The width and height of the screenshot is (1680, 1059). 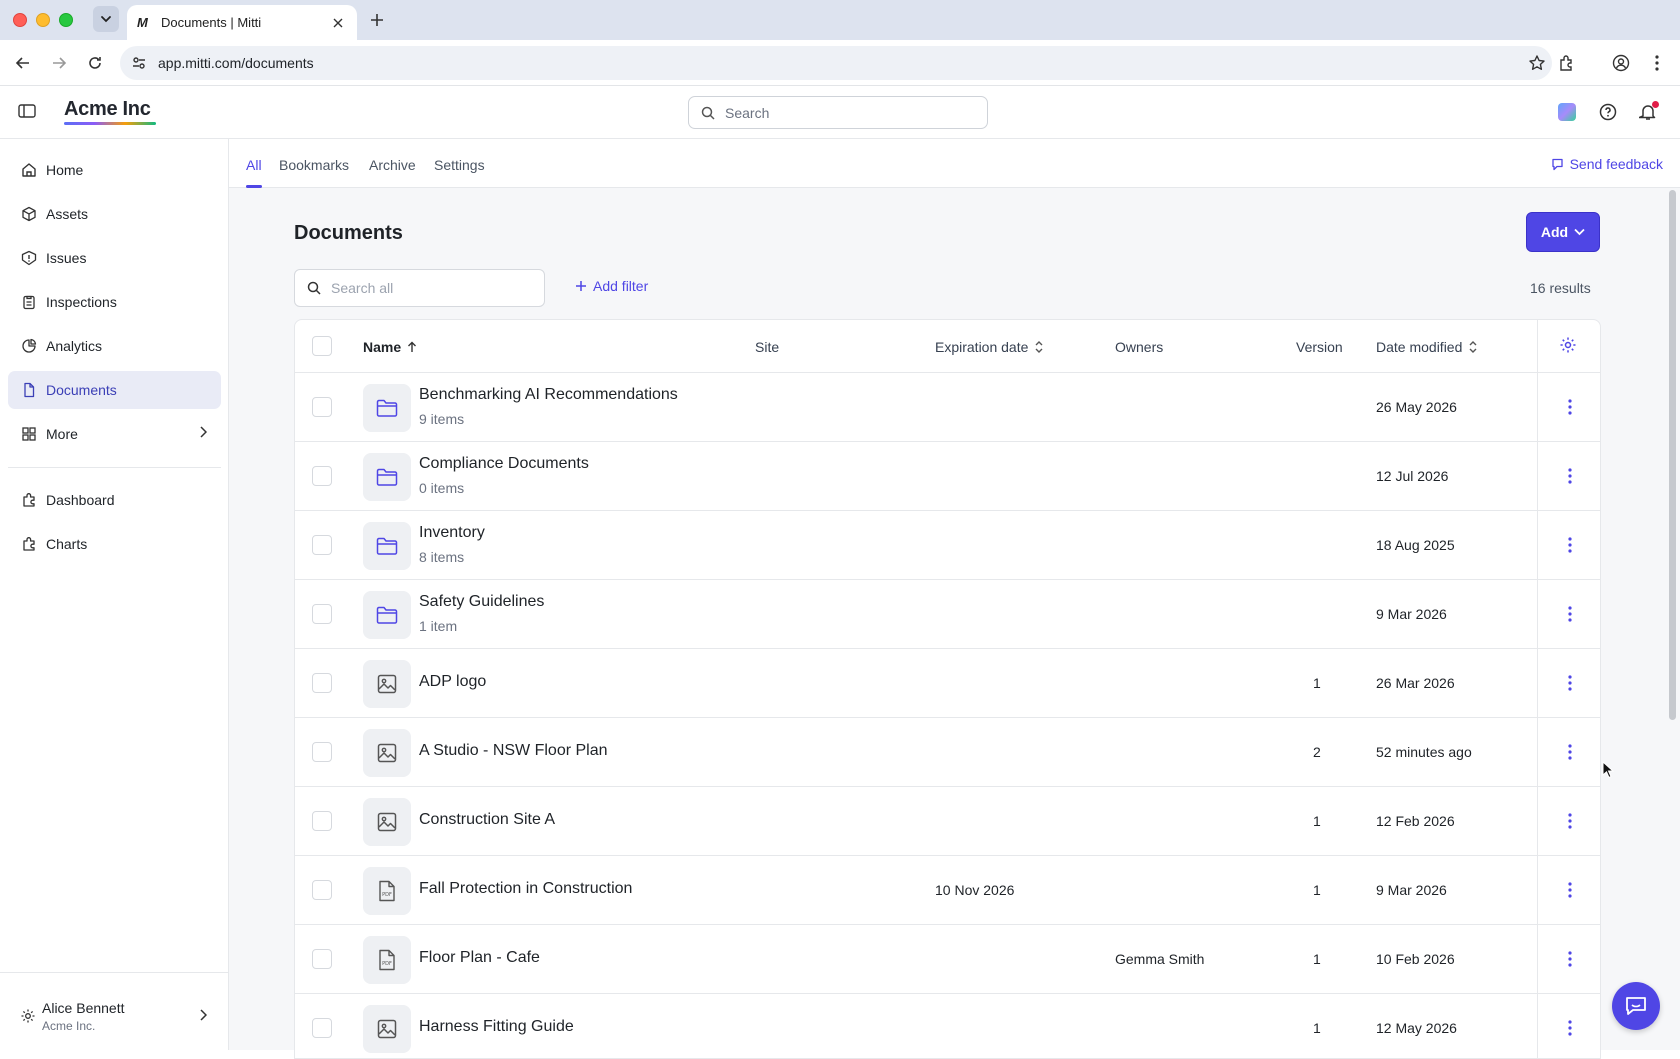 I want to click on chat-support-button, so click(x=1636, y=1006).